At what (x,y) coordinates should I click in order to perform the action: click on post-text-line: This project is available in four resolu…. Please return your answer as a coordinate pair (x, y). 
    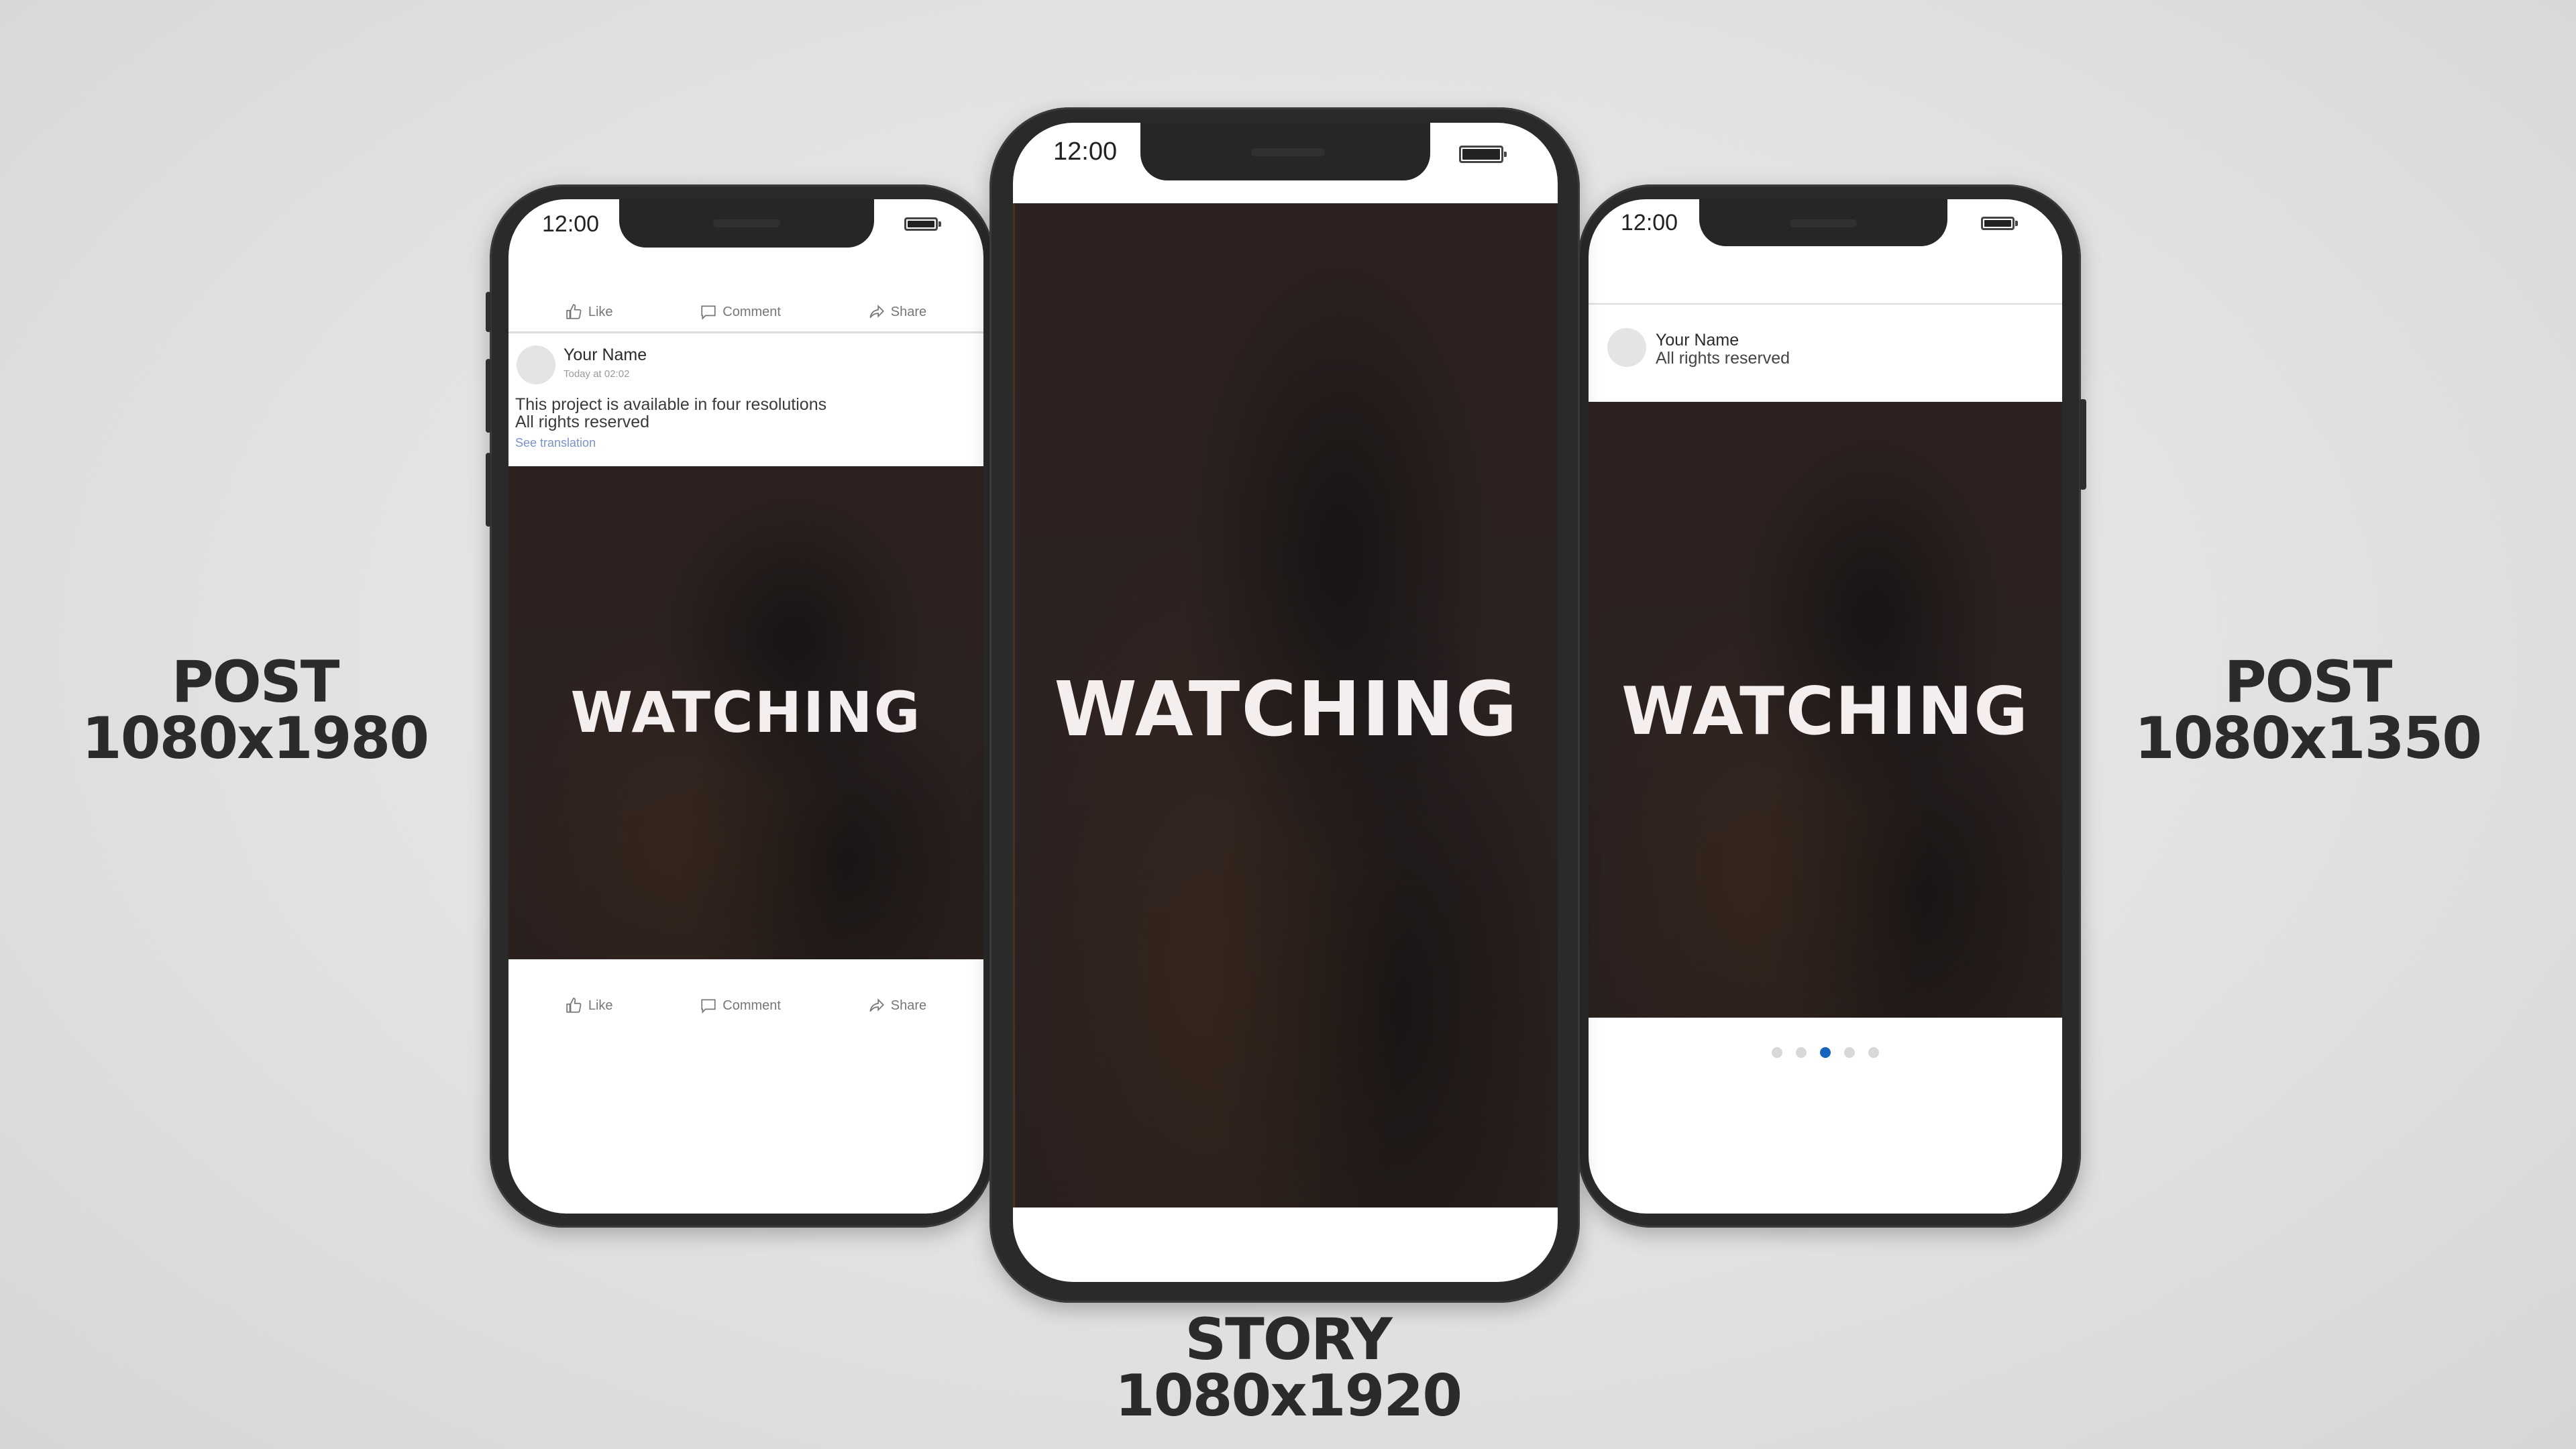
    Looking at the image, I should click on (671, 404).